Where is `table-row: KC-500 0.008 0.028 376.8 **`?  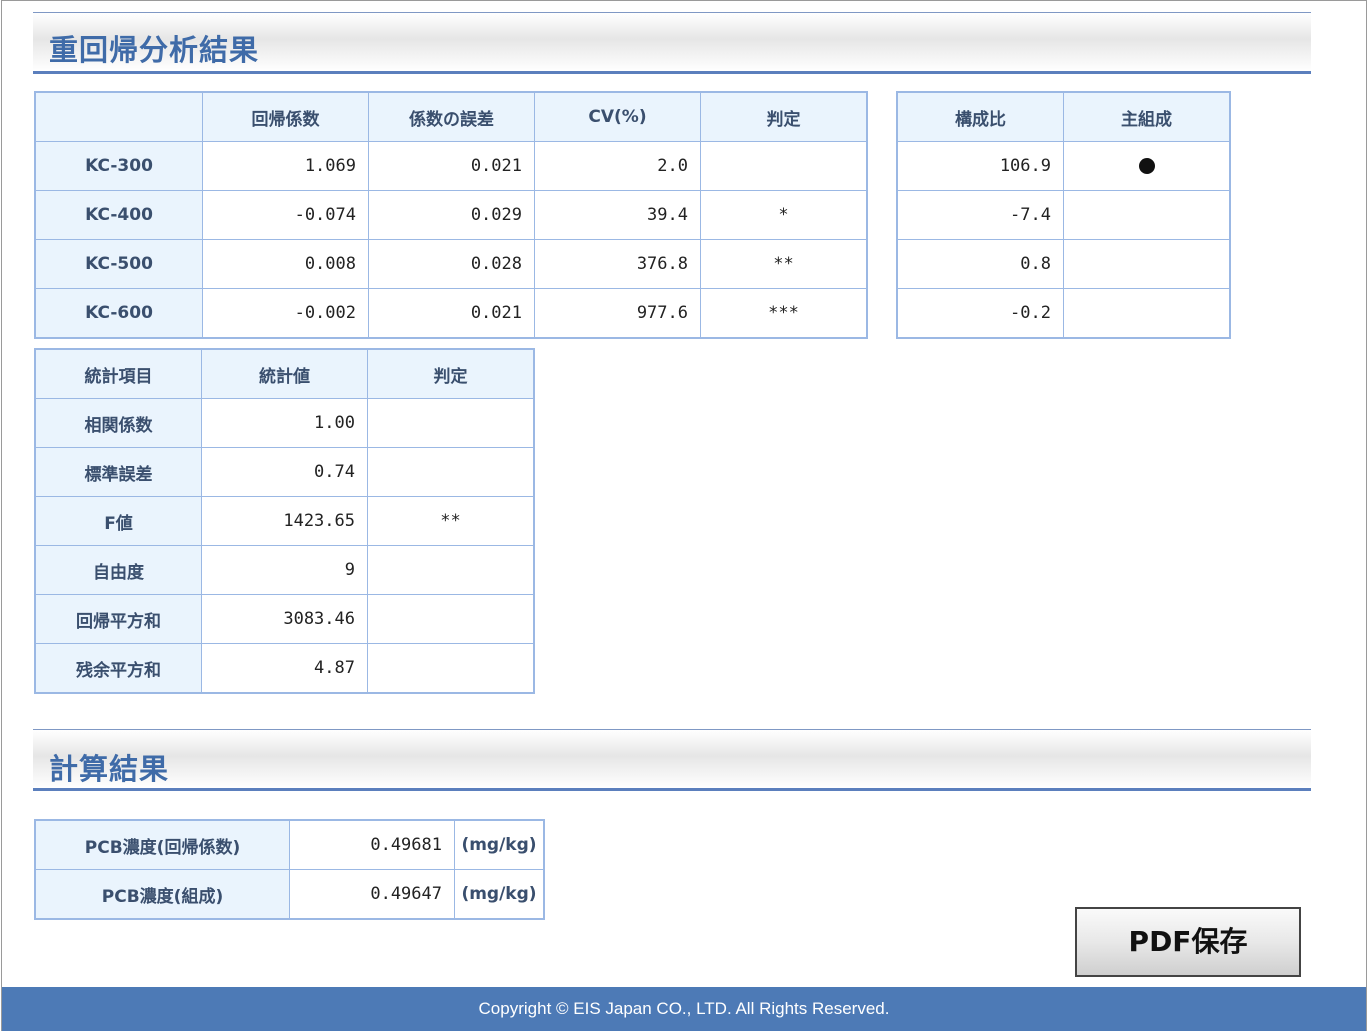
table-row: KC-500 0.008 0.028 376.8 ** is located at coordinates (451, 264).